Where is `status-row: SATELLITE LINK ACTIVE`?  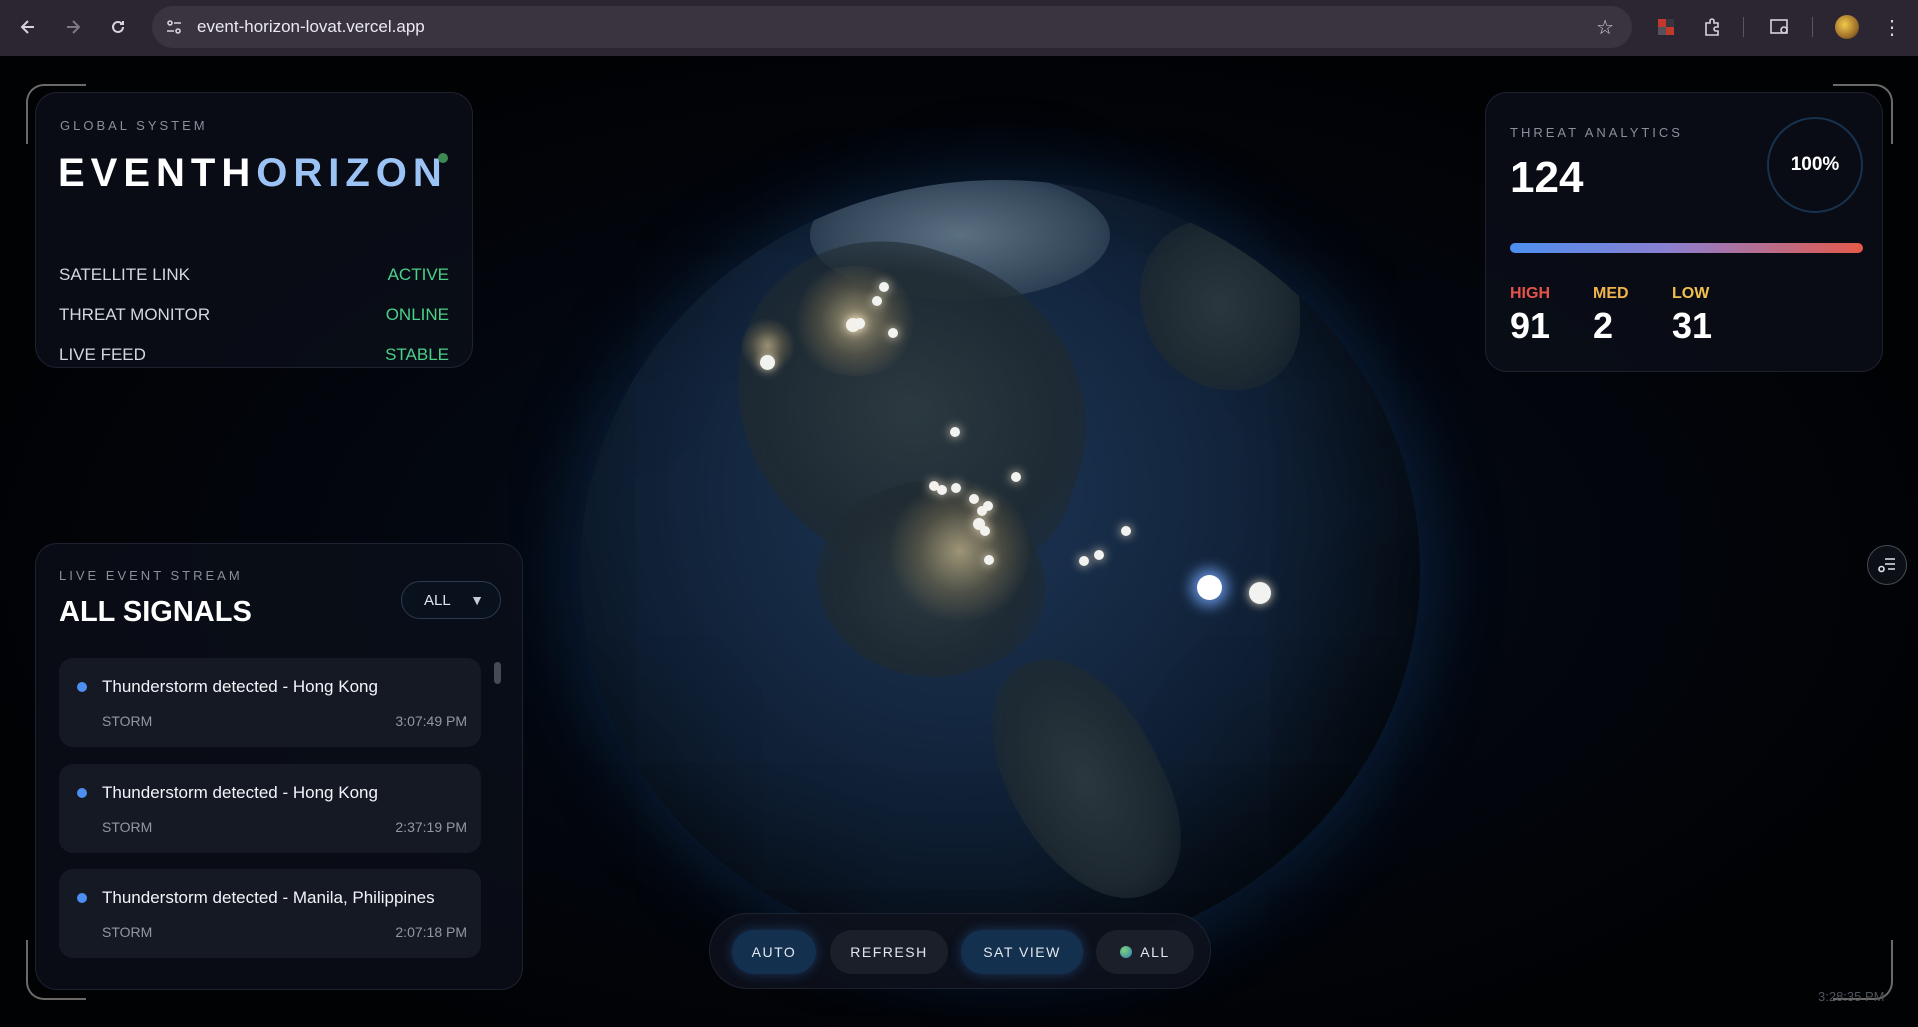
status-row: SATELLITE LINK ACTIVE is located at coordinates (254, 275).